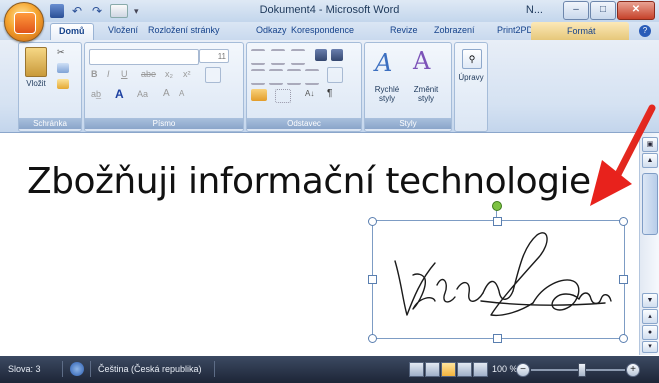  What do you see at coordinates (503, 274) in the screenshot?
I see `signature-drawing` at bounding box center [503, 274].